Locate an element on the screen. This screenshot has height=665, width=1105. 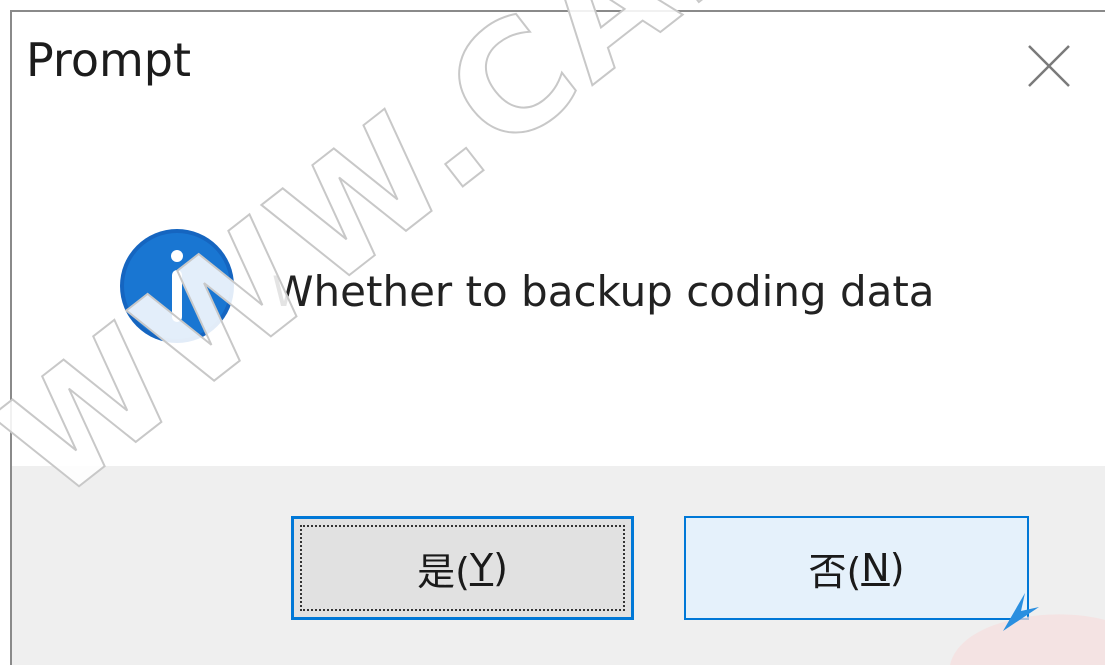
yes-button-label: 是( is located at coordinates (443, 571).